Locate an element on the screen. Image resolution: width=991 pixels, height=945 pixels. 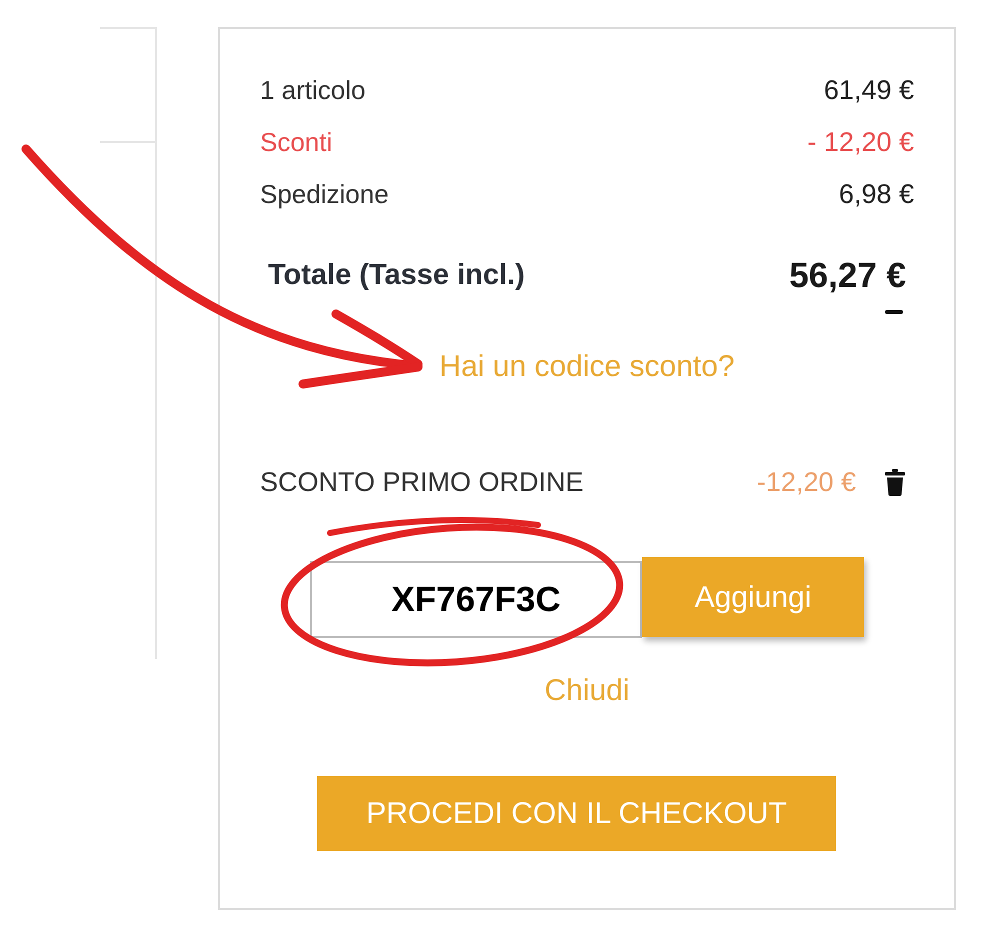
code-input: XF767F3C is located at coordinates (476, 599).